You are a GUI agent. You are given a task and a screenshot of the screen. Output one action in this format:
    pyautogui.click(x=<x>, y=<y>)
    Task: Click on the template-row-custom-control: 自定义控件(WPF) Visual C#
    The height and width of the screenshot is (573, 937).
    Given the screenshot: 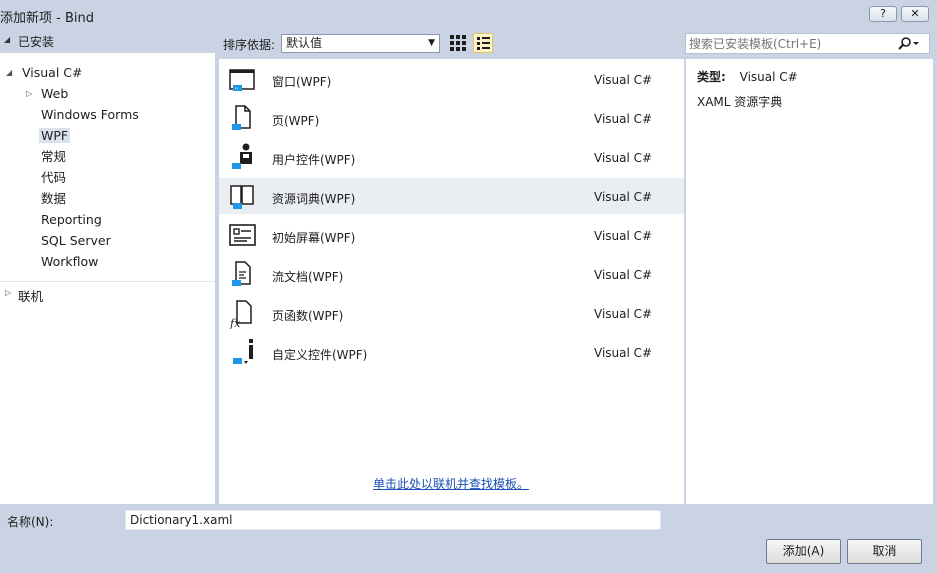 What is the action you would take?
    pyautogui.click(x=451, y=352)
    